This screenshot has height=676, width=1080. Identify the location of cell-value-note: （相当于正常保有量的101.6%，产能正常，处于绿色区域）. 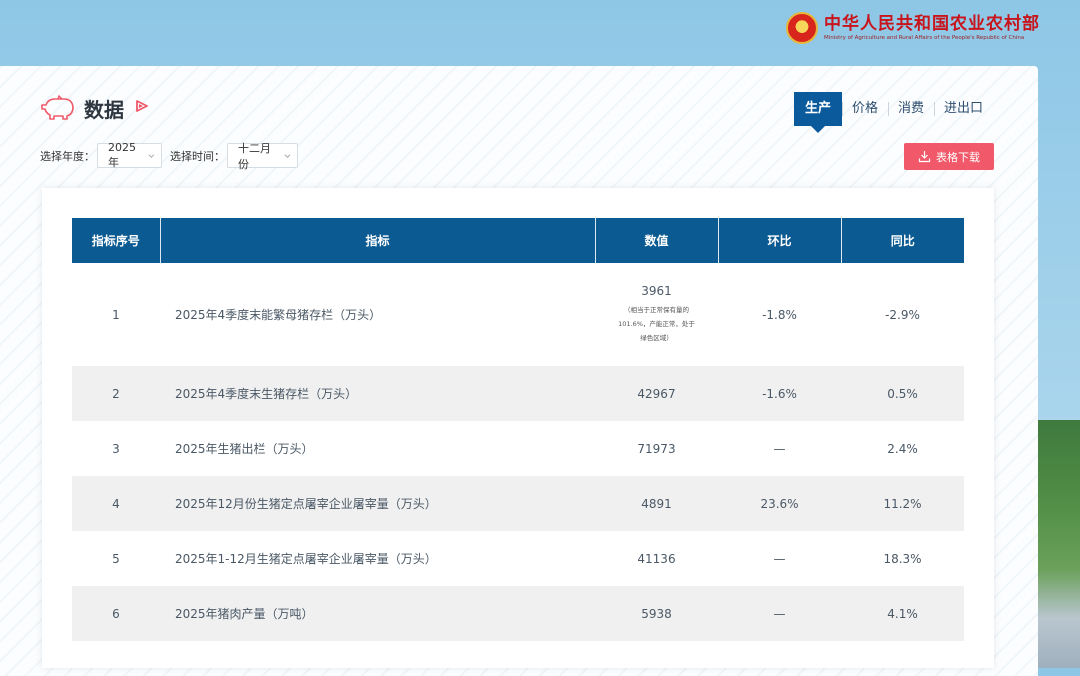
(656, 324).